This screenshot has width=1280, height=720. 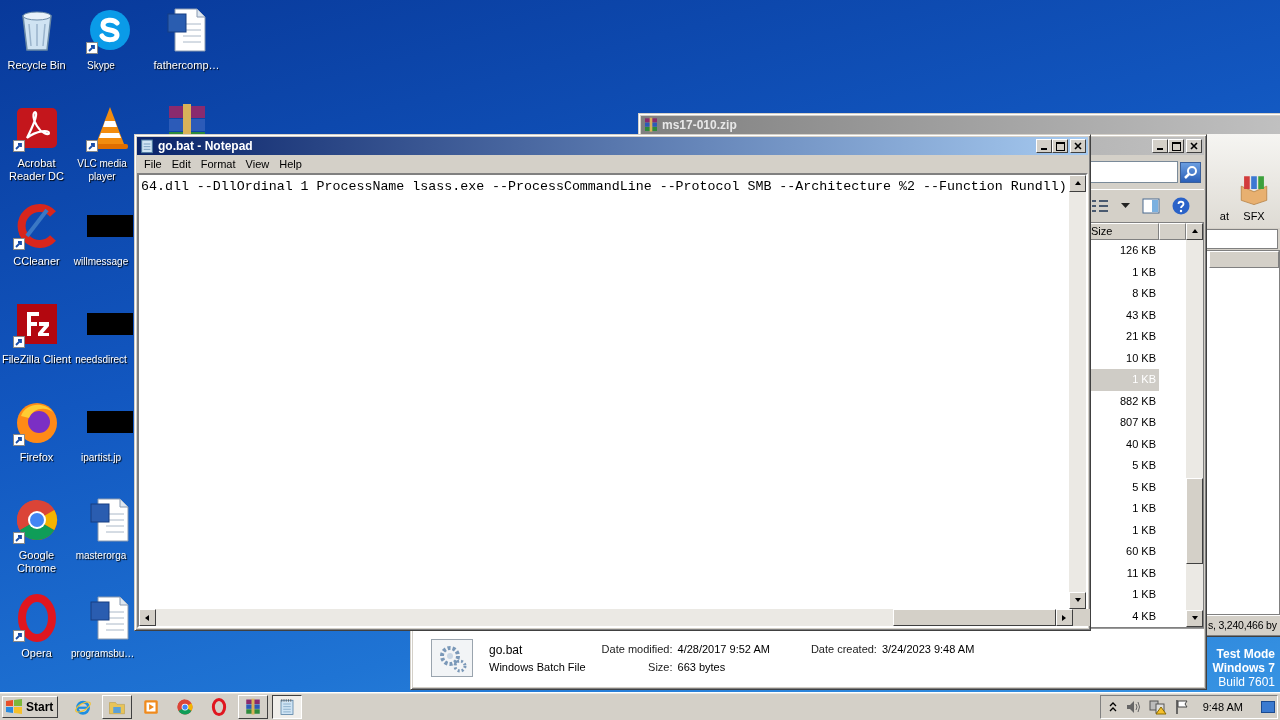 What do you see at coordinates (537, 667) in the screenshot?
I see `file-type: Windows Batch File` at bounding box center [537, 667].